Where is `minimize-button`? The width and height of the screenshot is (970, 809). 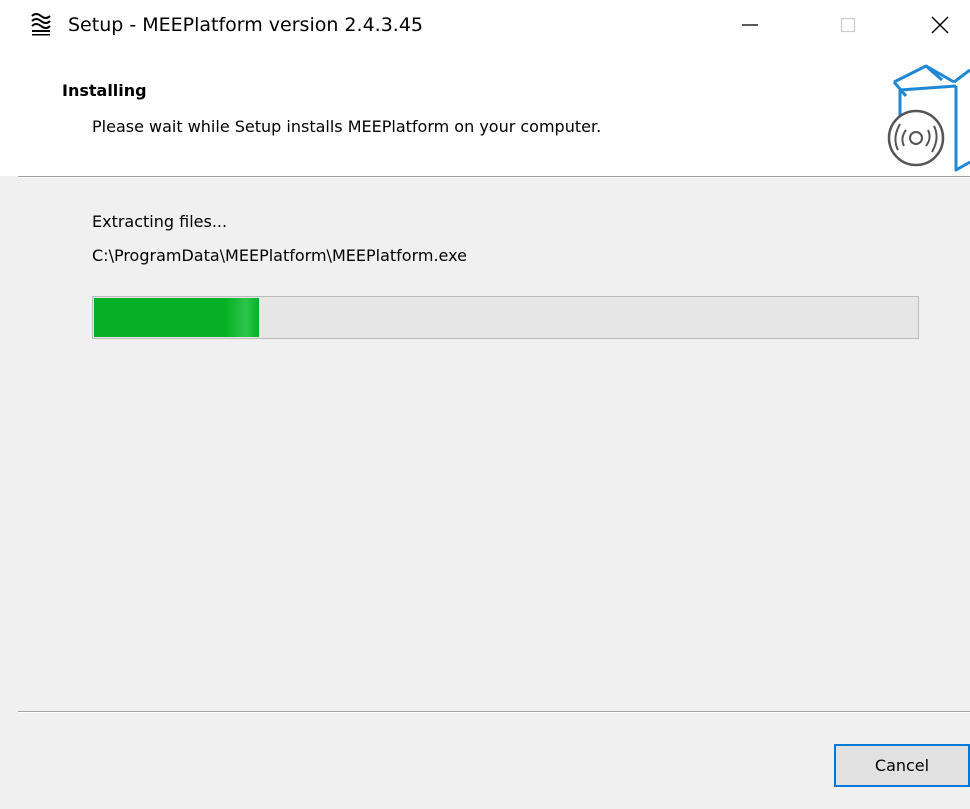
minimize-button is located at coordinates (750, 27).